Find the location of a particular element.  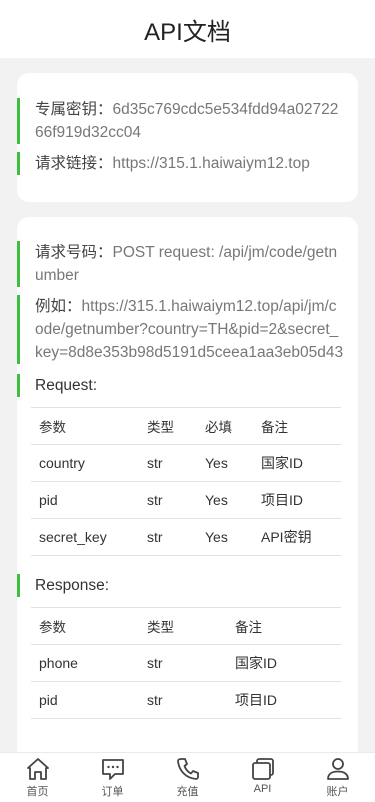

tab-orders: 订单 is located at coordinates (112, 777).